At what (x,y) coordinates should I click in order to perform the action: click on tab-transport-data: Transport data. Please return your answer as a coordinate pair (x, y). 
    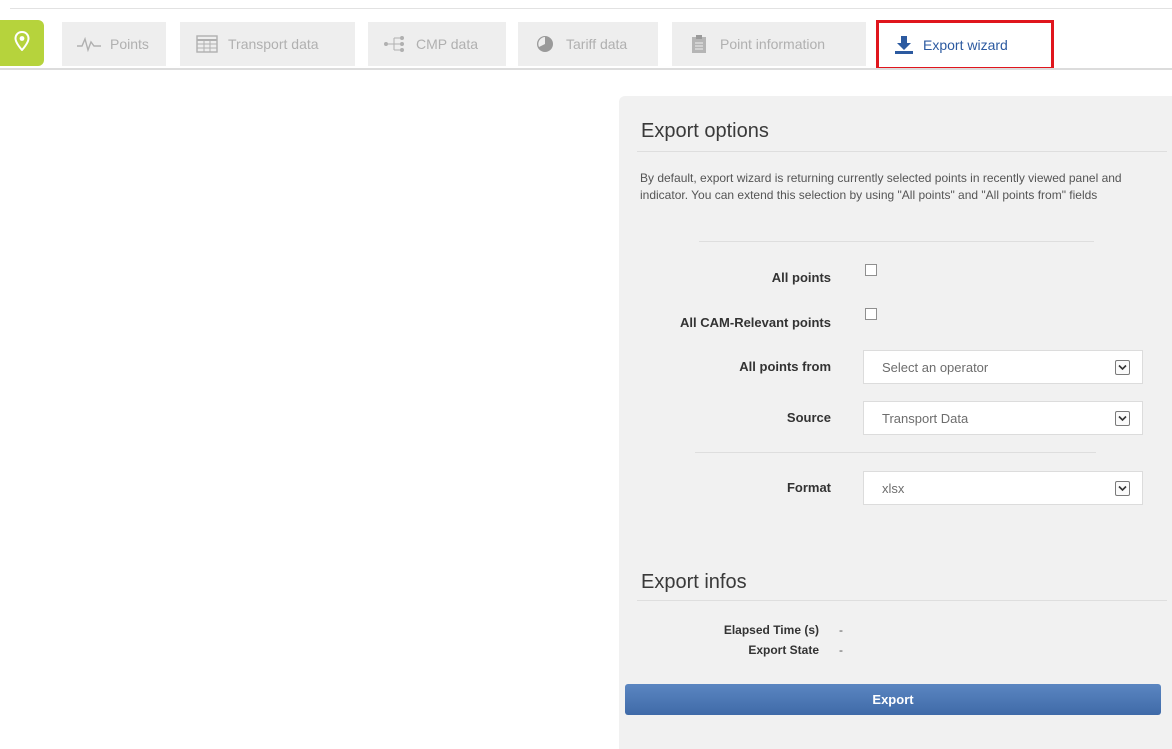
    Looking at the image, I should click on (267, 44).